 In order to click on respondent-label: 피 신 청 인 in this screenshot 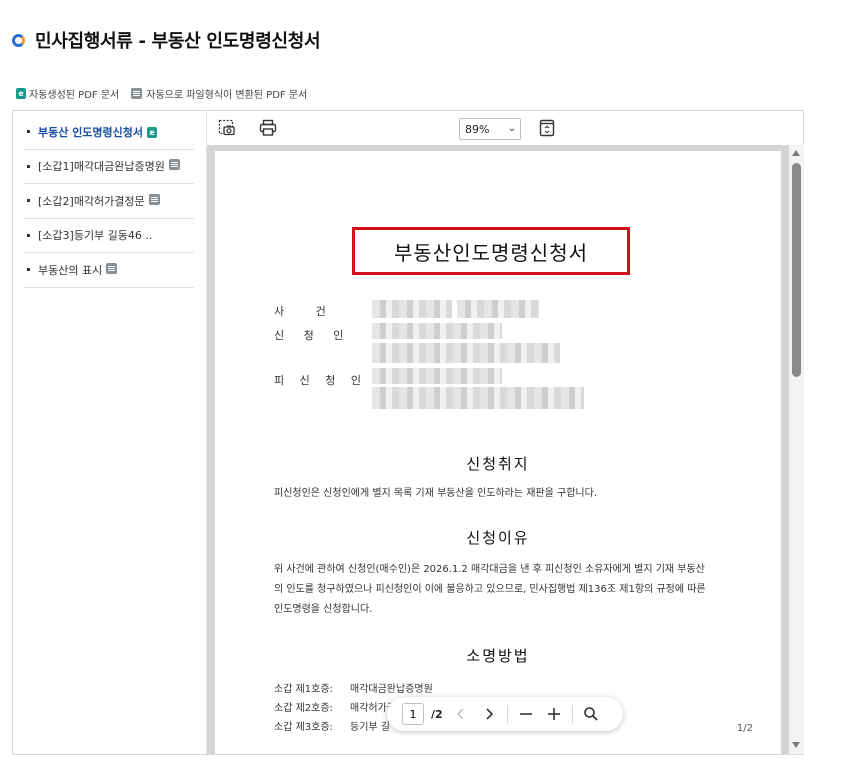, I will do `click(320, 380)`.